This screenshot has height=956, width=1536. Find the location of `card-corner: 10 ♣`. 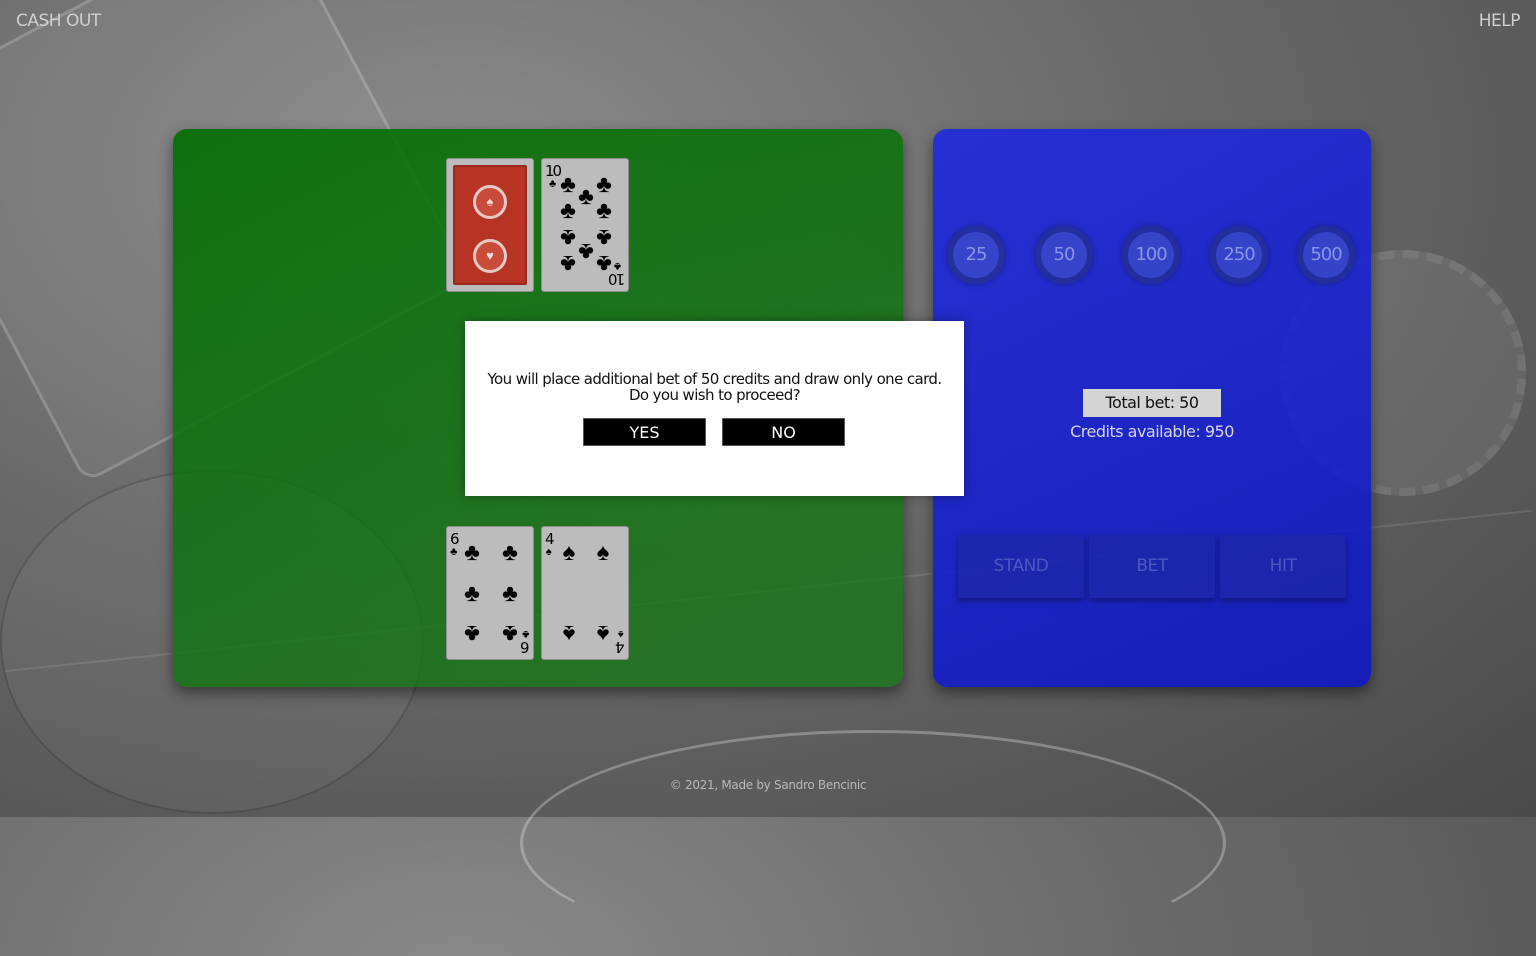

card-corner: 10 ♣ is located at coordinates (617, 274).